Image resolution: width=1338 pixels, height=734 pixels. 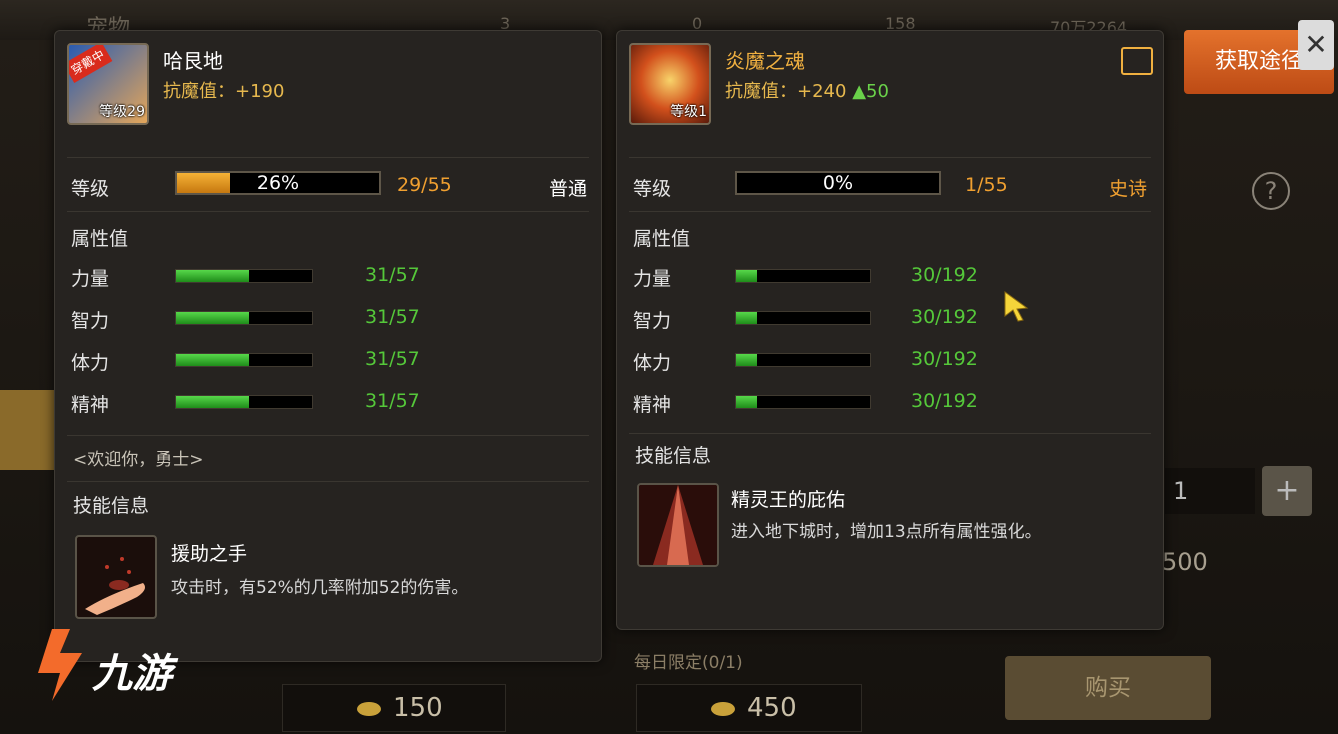 I want to click on logo-text: 九游, so click(x=132, y=674).